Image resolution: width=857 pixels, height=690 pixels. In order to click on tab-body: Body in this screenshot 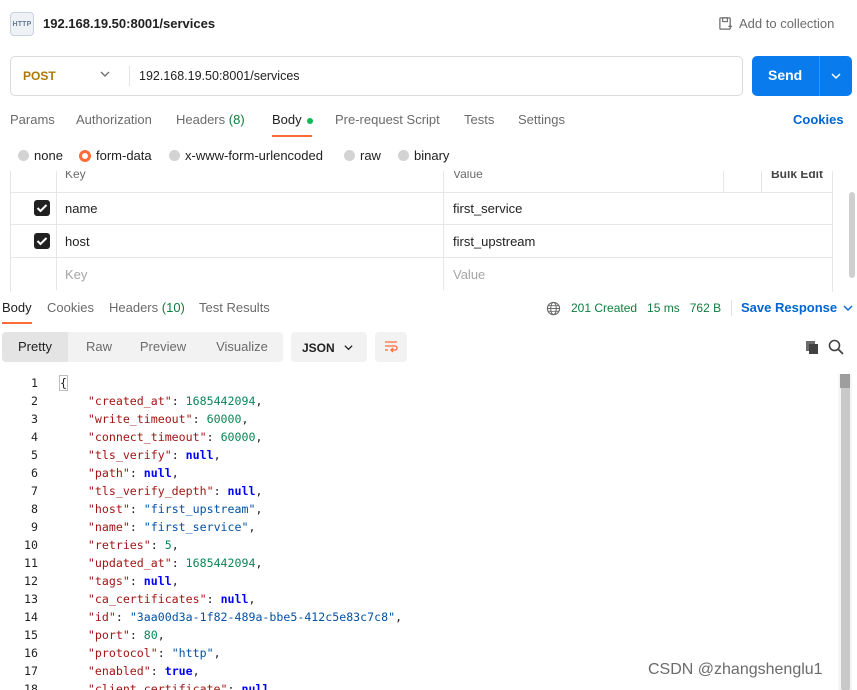, I will do `click(293, 119)`.